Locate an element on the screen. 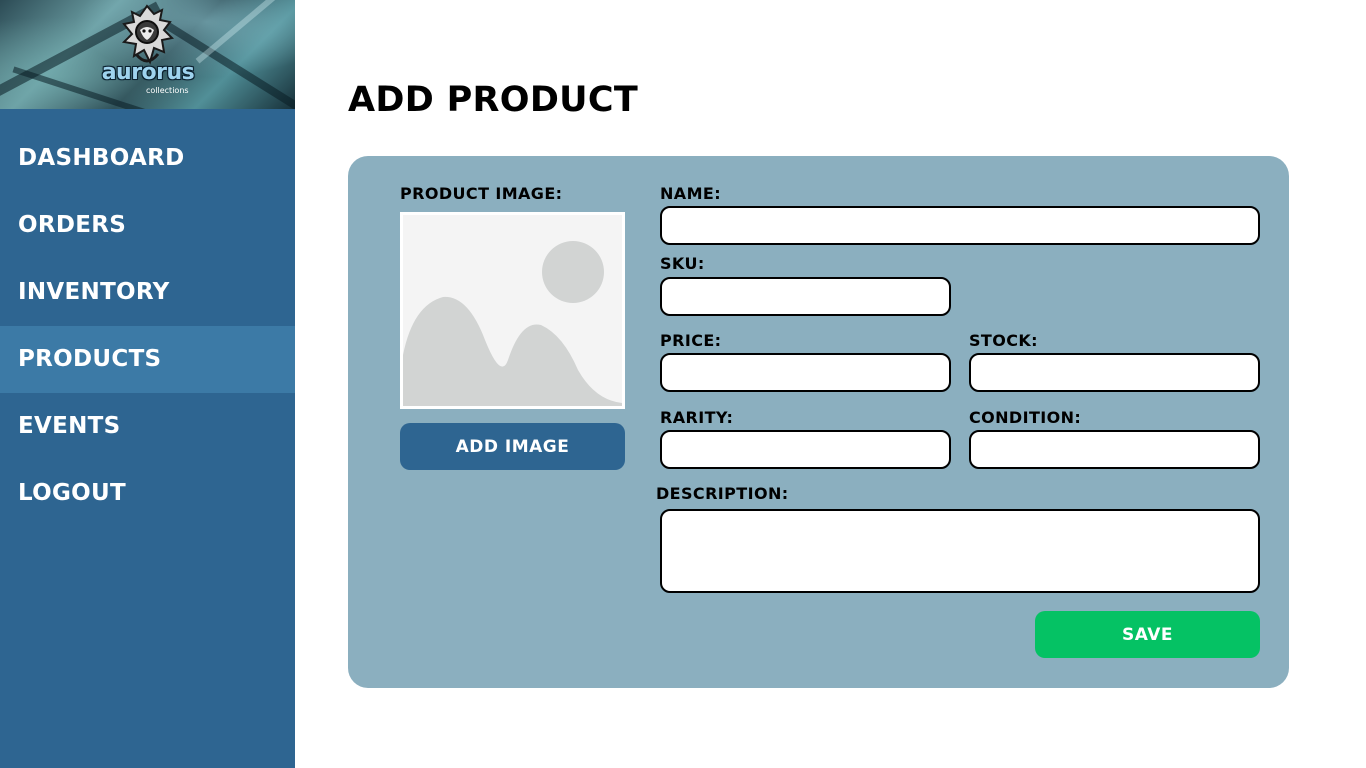 This screenshot has width=1366, height=768. sku-field-box is located at coordinates (805, 296).